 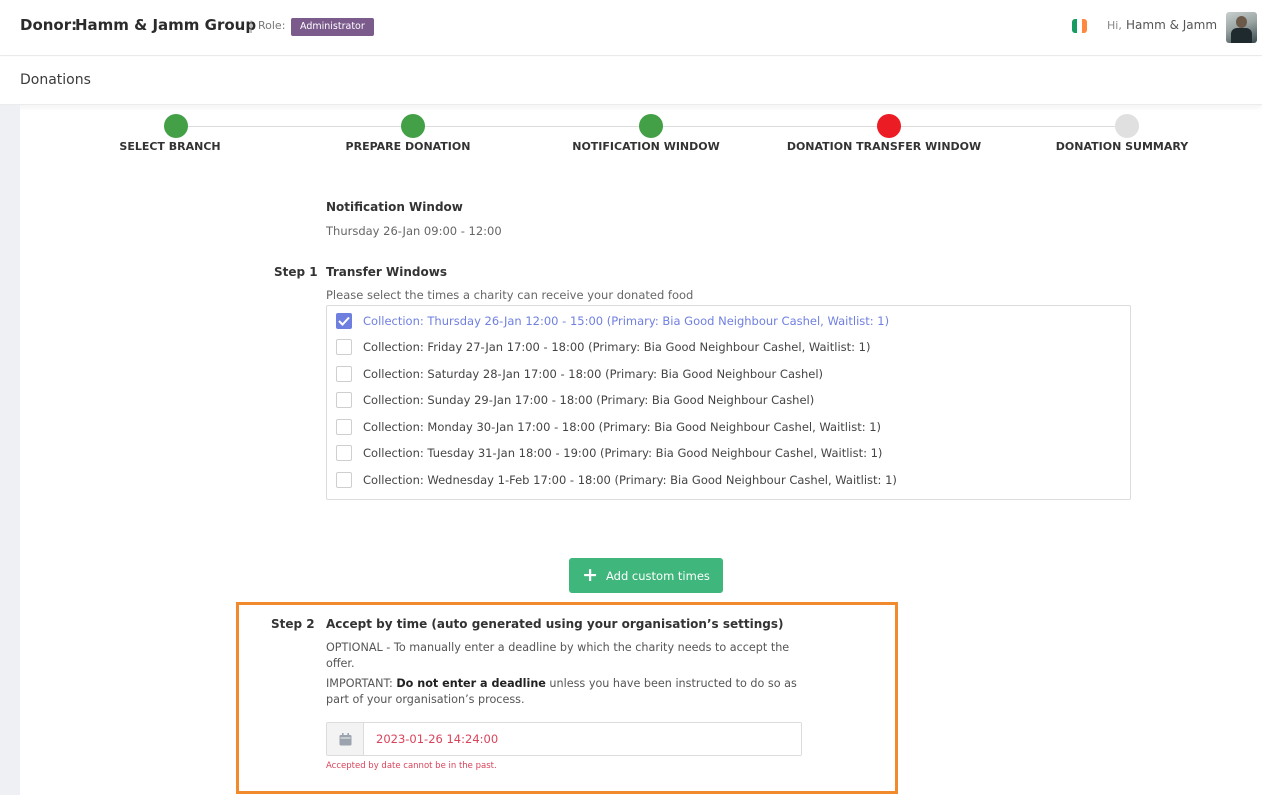 What do you see at coordinates (414, 231) in the screenshot?
I see `notification-window-value: Thursday 26-Jan 09:00 - 12:00` at bounding box center [414, 231].